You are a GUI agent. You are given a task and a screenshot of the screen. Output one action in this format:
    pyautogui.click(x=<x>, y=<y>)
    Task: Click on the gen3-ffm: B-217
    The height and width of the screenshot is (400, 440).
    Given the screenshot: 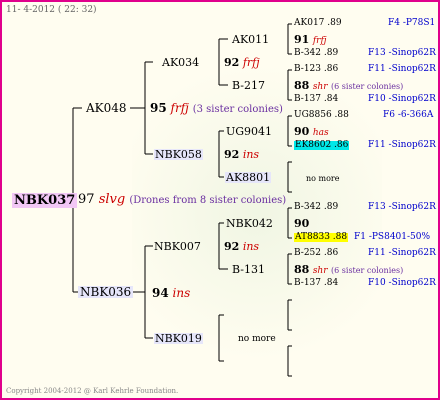 What is the action you would take?
    pyautogui.click(x=248, y=85)
    